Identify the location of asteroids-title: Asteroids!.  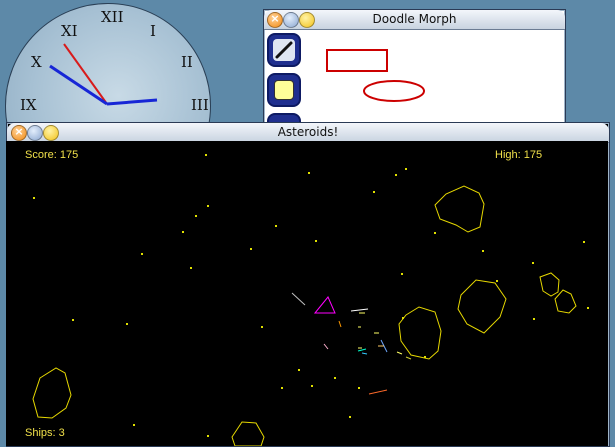
(308, 132).